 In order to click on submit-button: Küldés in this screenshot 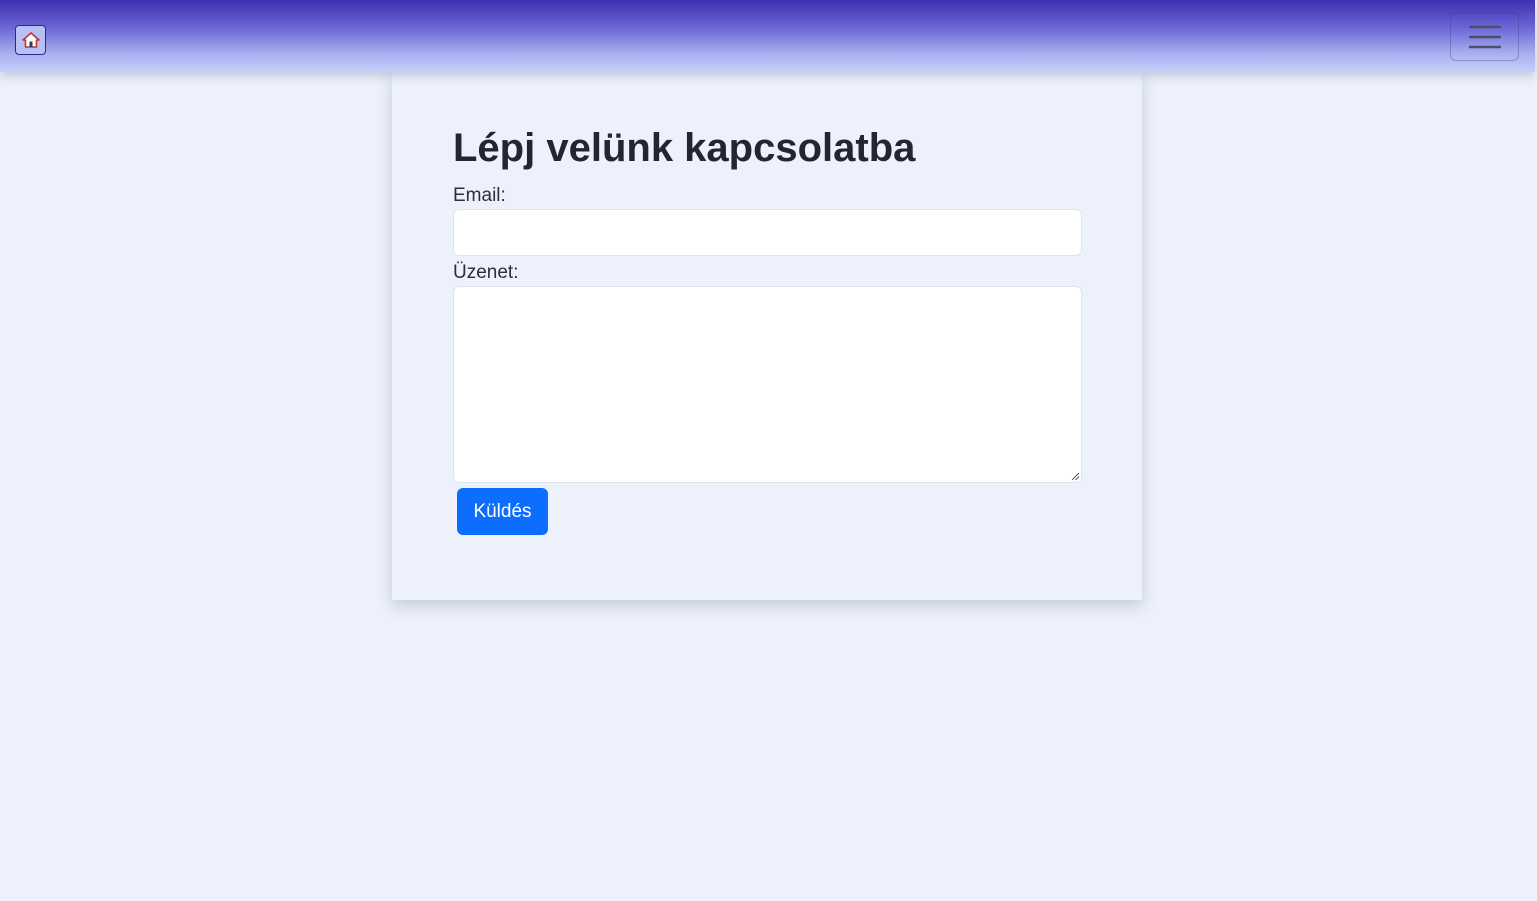, I will do `click(502, 511)`.